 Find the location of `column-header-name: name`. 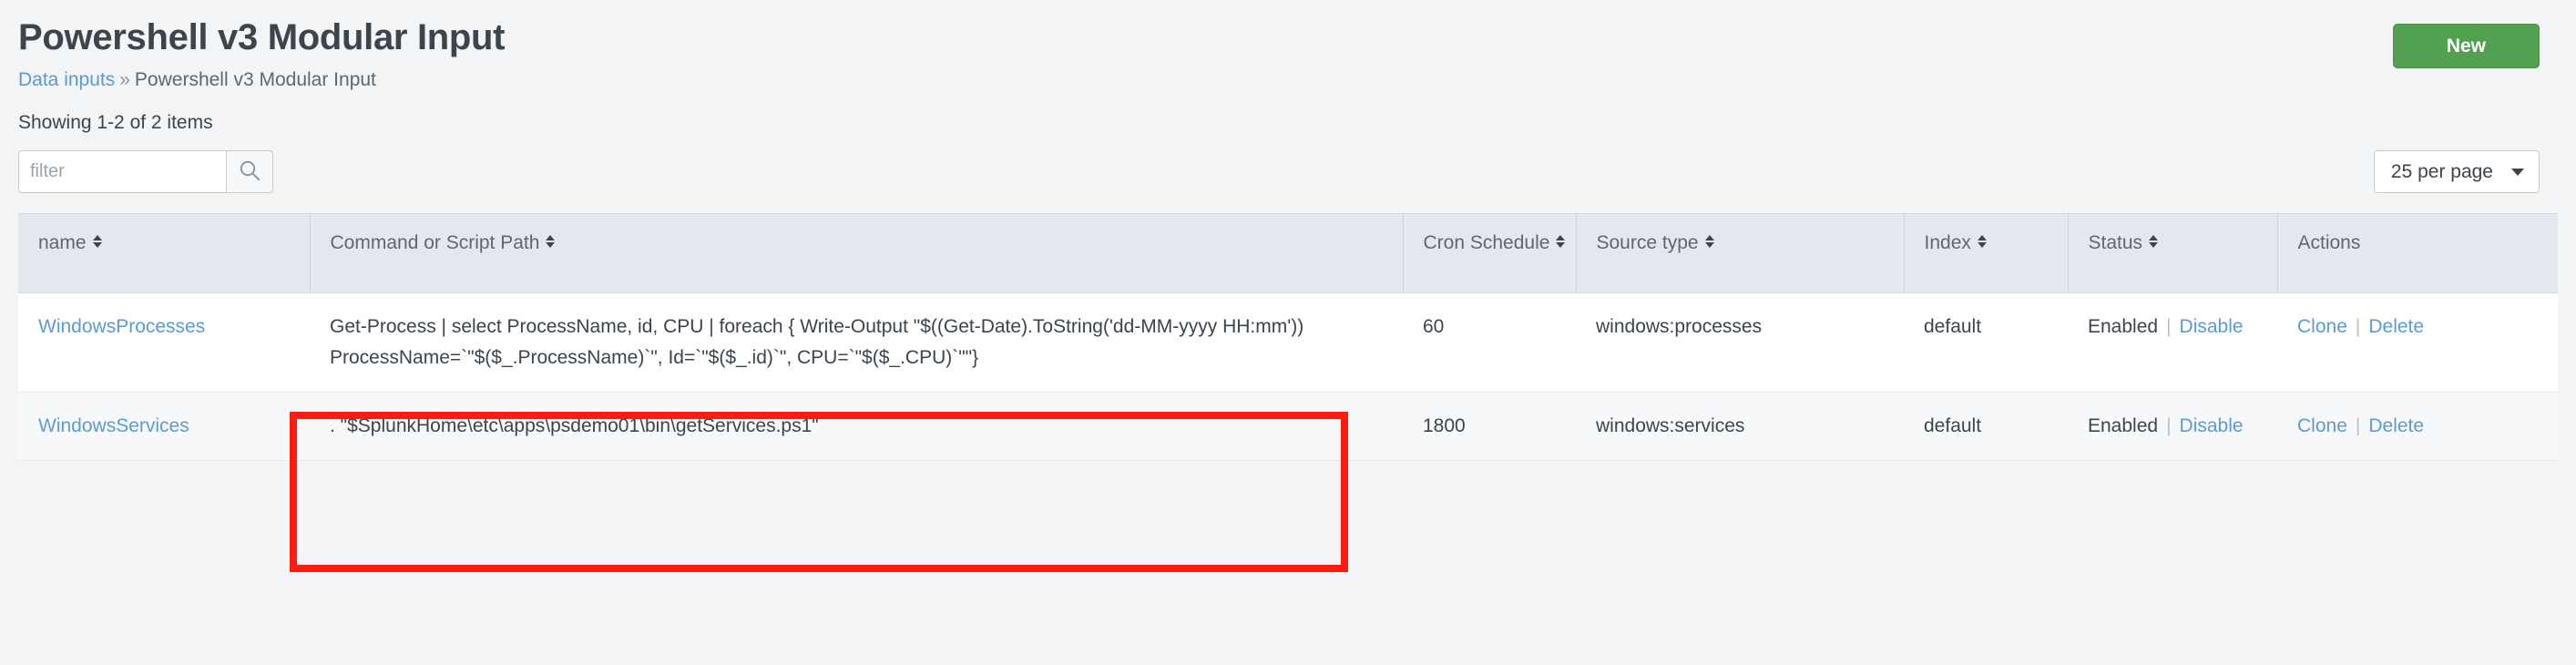

column-header-name: name is located at coordinates (164, 253).